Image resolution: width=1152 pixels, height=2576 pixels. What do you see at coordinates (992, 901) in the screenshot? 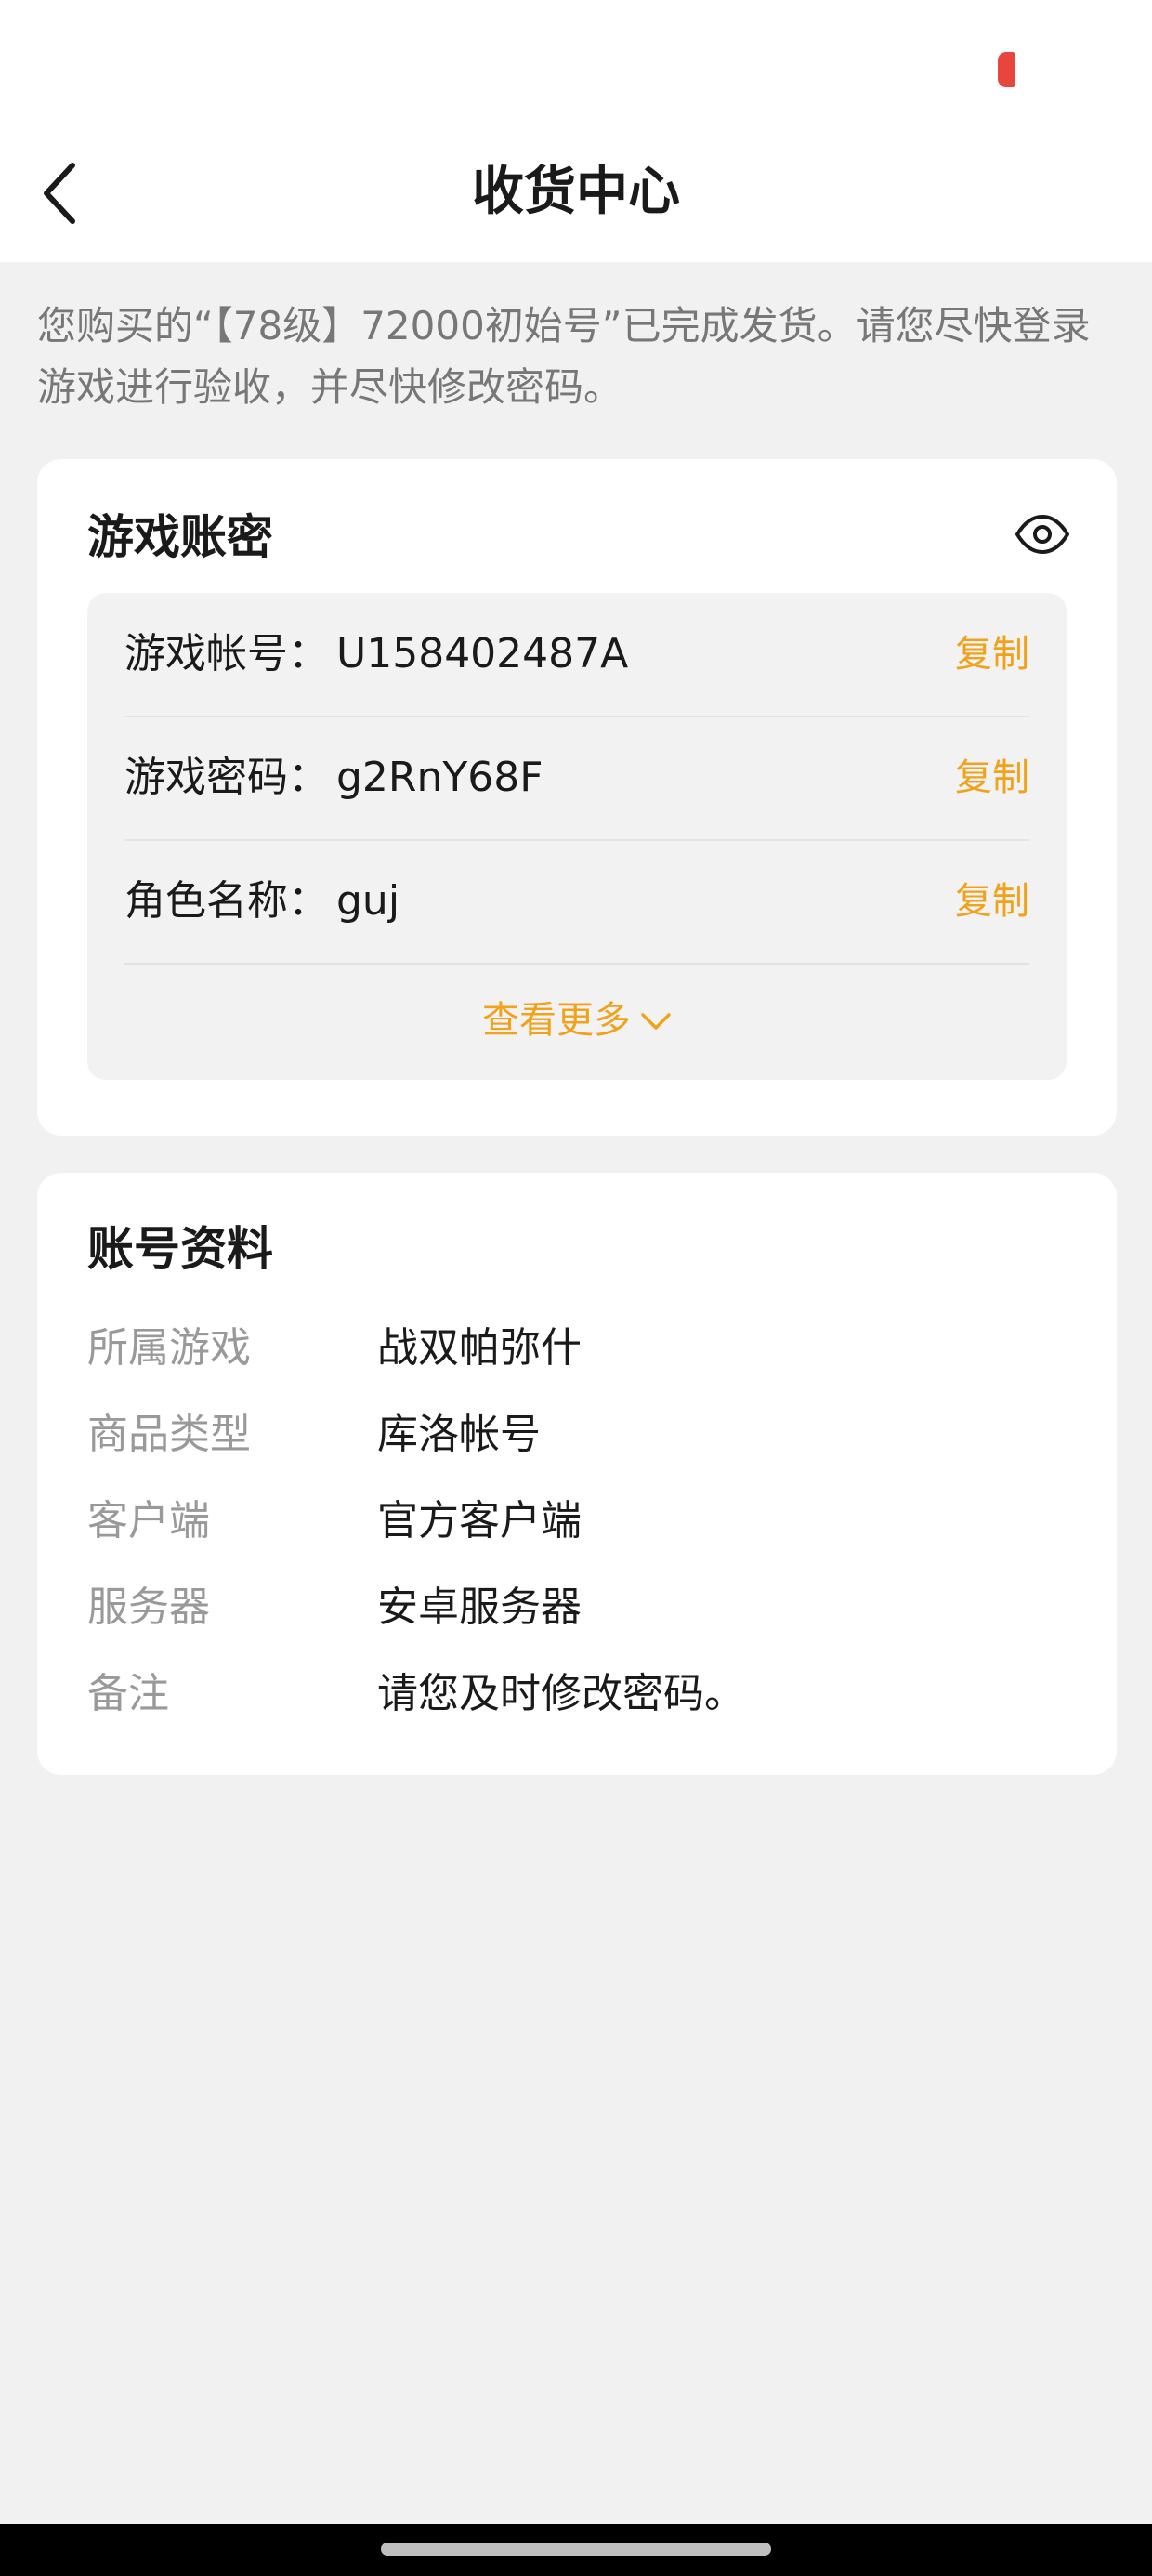
I see `copy-character-button: 复制` at bounding box center [992, 901].